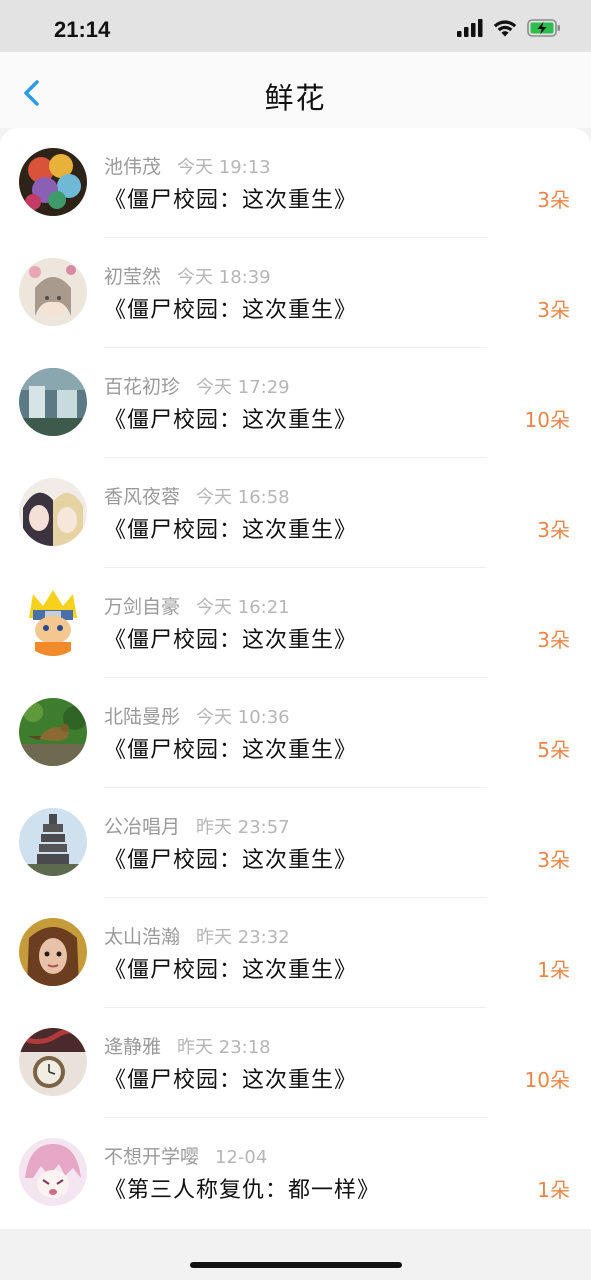  What do you see at coordinates (243, 497) in the screenshot?
I see `timestamp: 今天 16:58` at bounding box center [243, 497].